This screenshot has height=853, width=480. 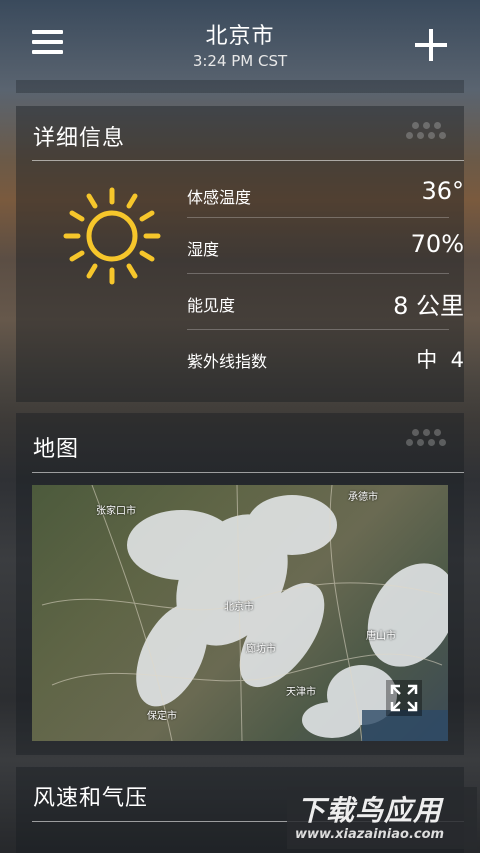 What do you see at coordinates (91, 798) in the screenshot?
I see `wind-title: 风速和气压` at bounding box center [91, 798].